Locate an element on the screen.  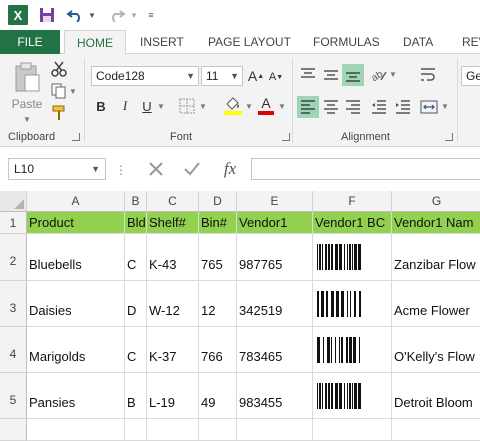
font-color-dropdown-icon: ▼ is located at coordinates (282, 106).